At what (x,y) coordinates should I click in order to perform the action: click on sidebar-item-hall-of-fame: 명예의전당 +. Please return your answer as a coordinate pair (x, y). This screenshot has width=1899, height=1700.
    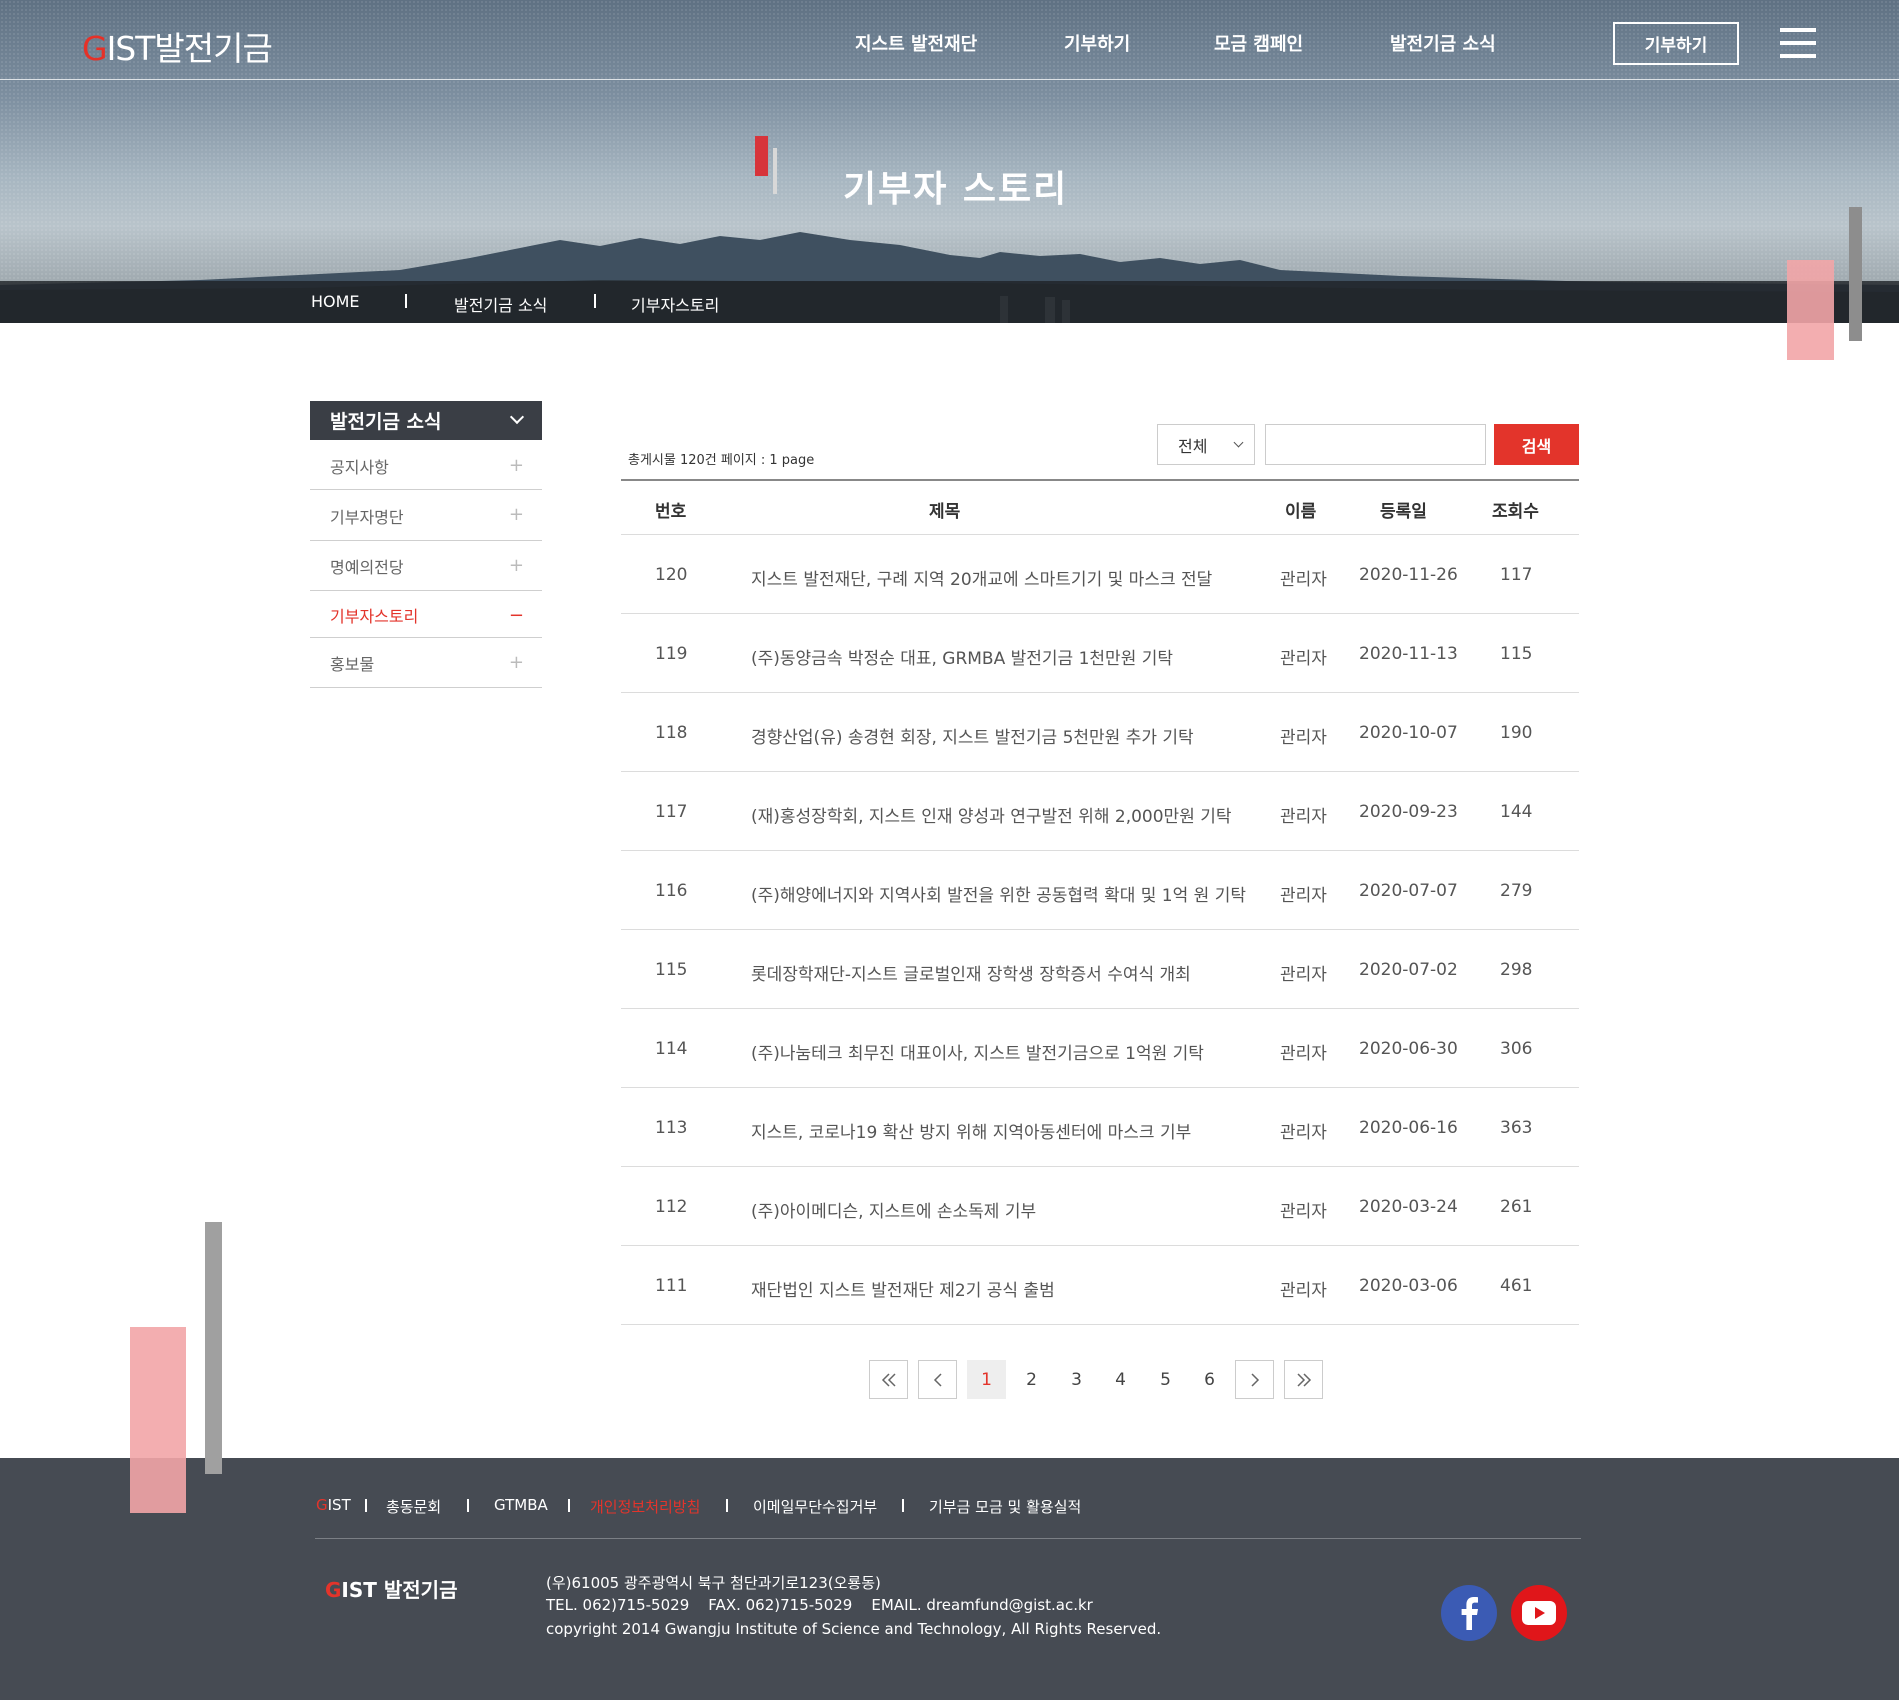
    Looking at the image, I should click on (426, 566).